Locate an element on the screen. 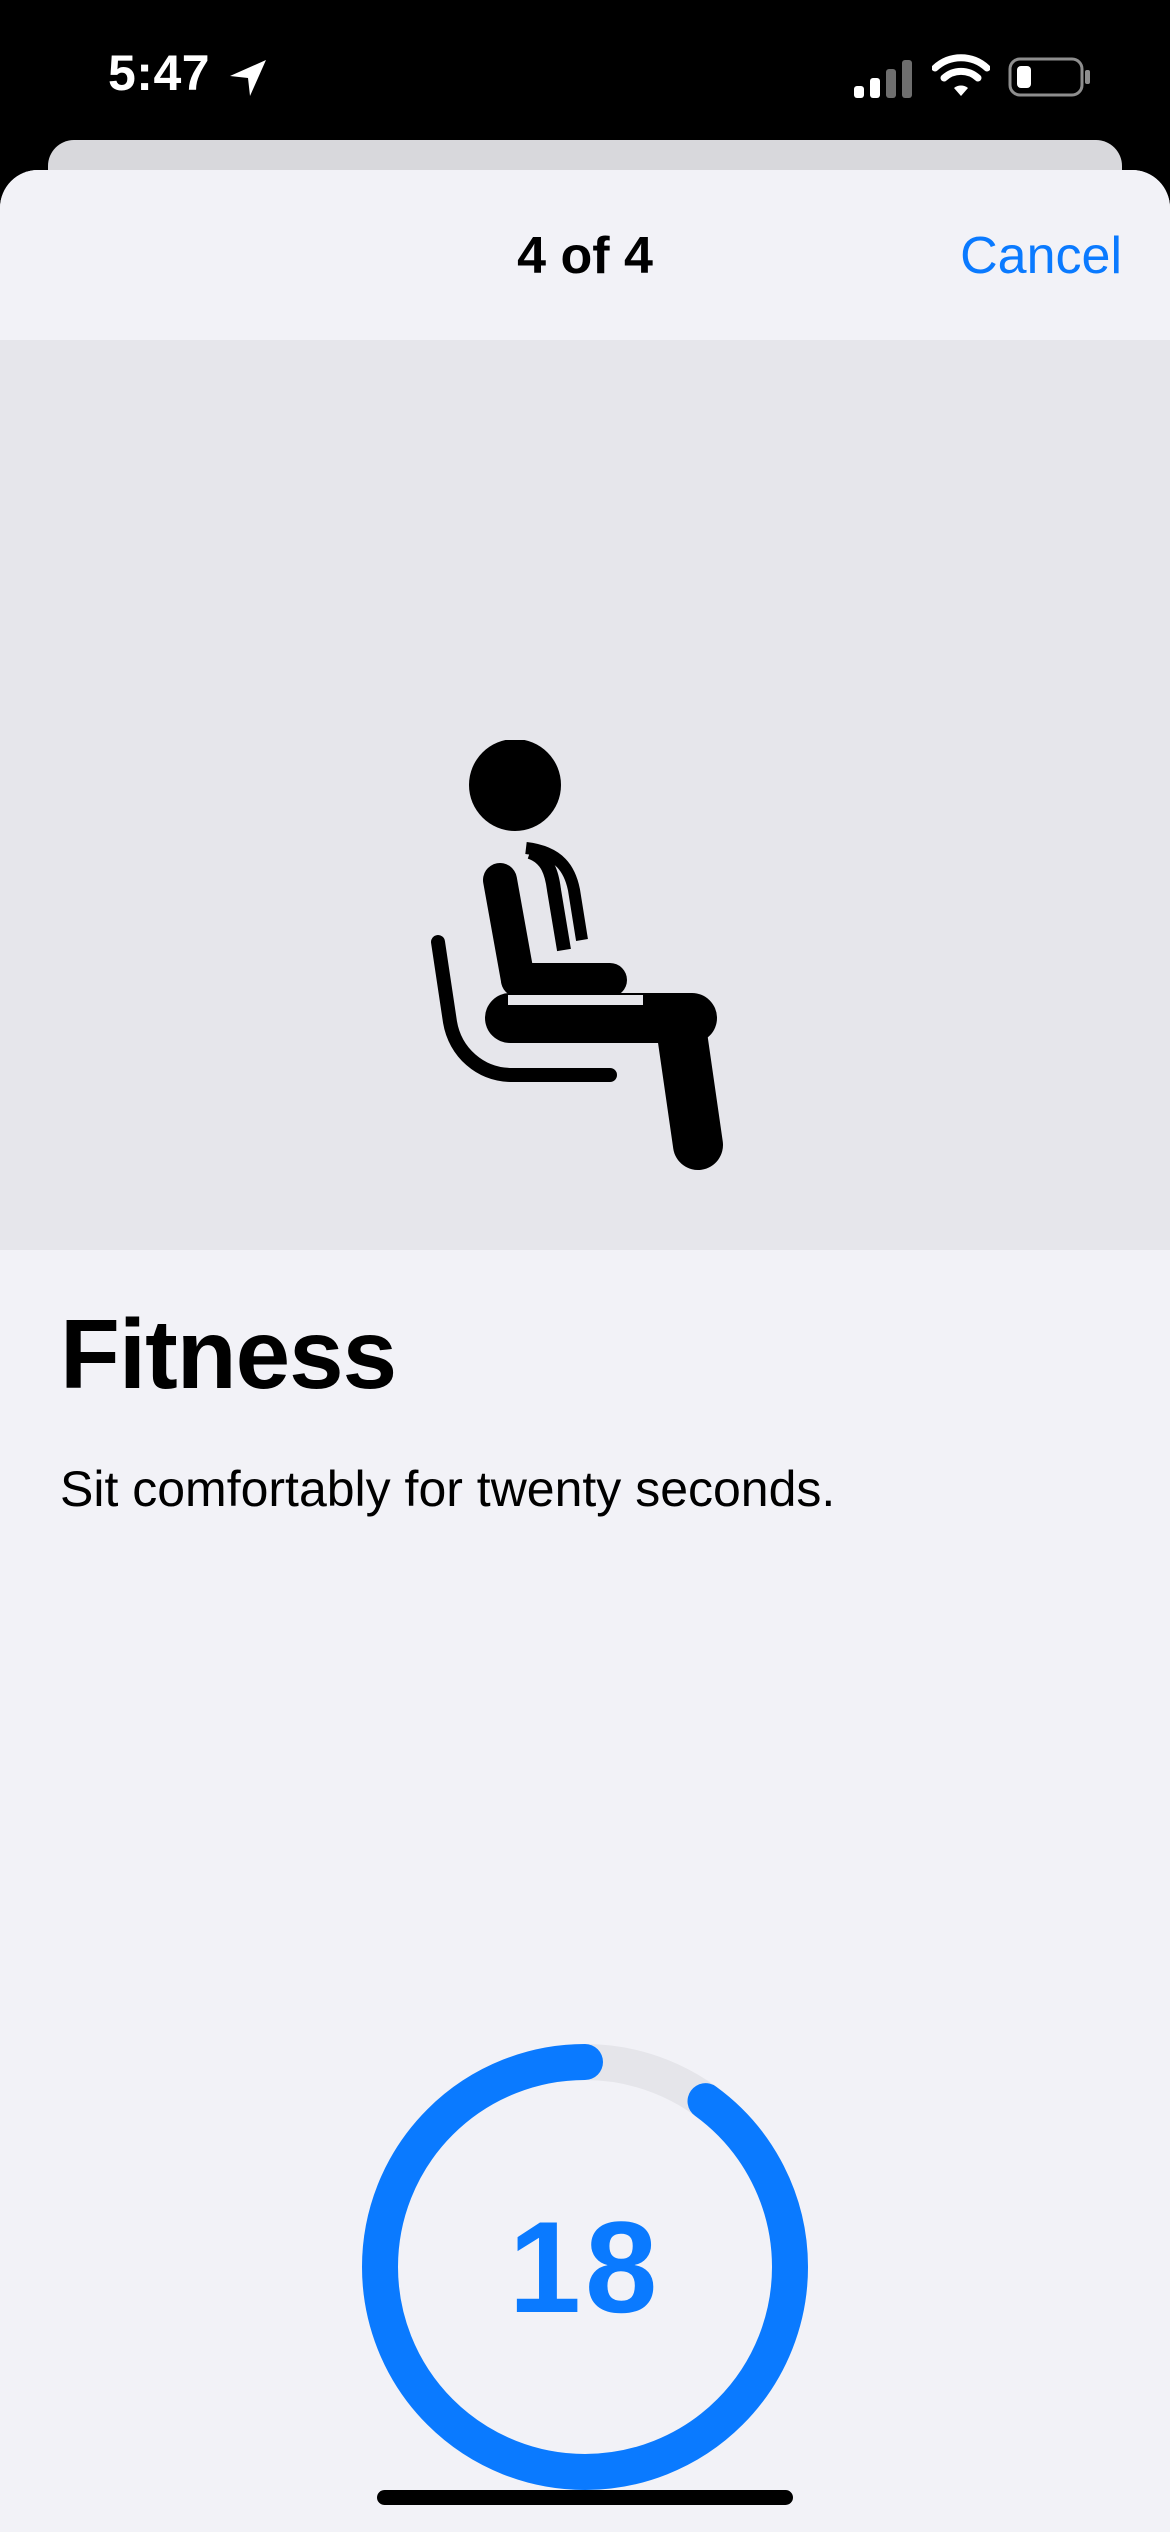 The height and width of the screenshot is (2532, 1170). countdown-timer: 18 is located at coordinates (585, 2267).